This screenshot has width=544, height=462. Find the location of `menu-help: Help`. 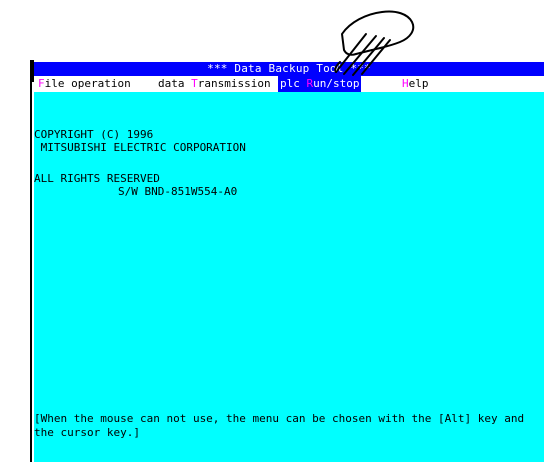

menu-help: Help is located at coordinates (415, 84).